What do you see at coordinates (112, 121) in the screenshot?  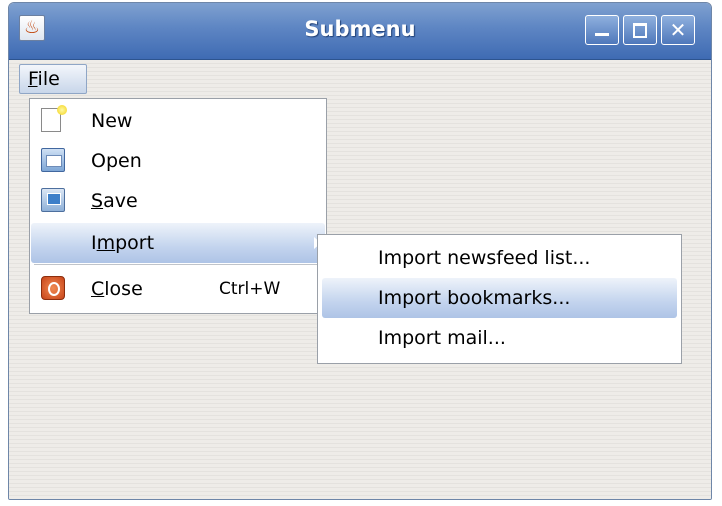 I see `menu-item-label: New` at bounding box center [112, 121].